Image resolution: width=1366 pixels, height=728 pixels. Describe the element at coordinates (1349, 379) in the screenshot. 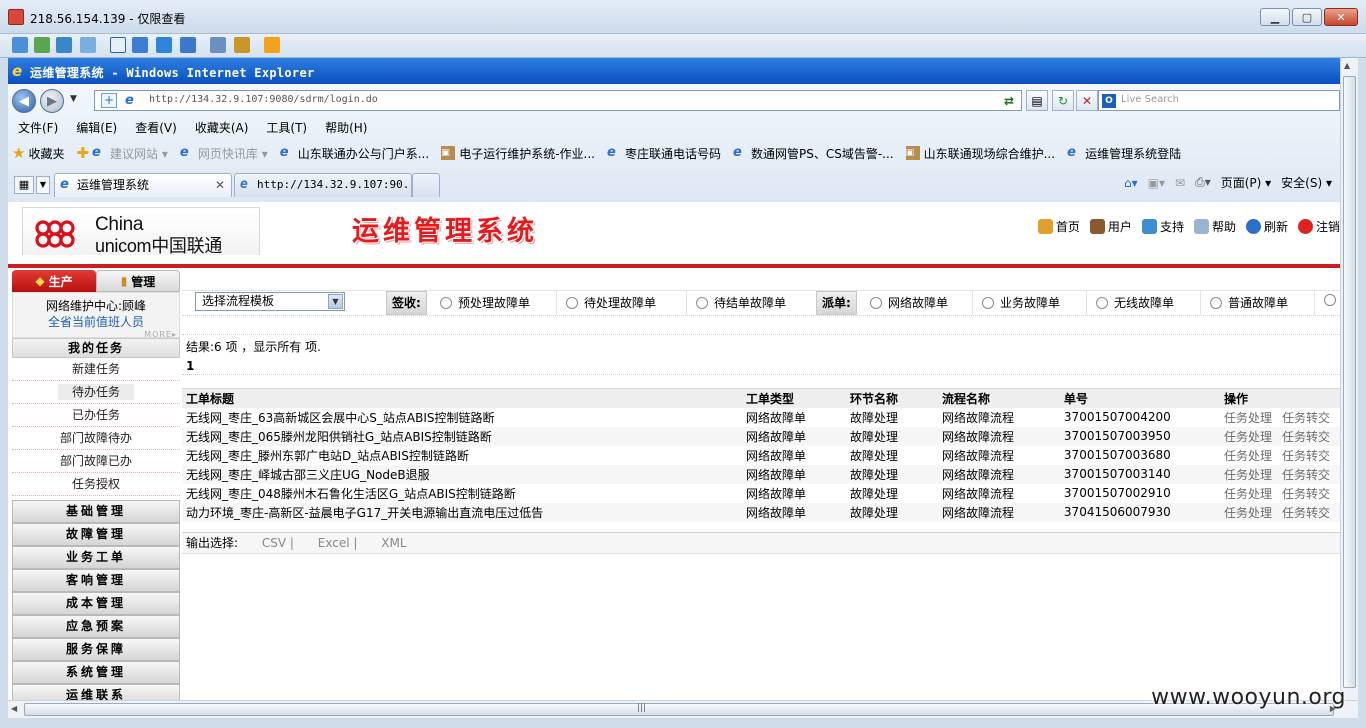

I see `vertical-scrollbar: ▲` at that location.